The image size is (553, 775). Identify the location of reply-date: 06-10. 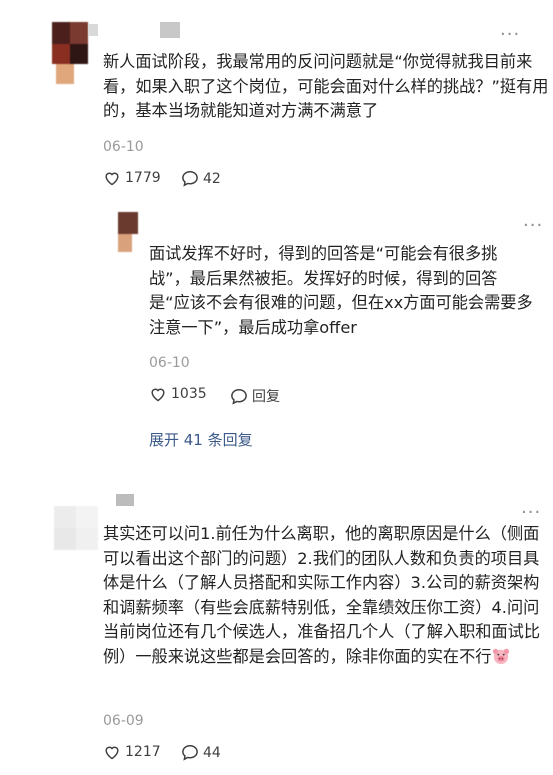
(169, 363).